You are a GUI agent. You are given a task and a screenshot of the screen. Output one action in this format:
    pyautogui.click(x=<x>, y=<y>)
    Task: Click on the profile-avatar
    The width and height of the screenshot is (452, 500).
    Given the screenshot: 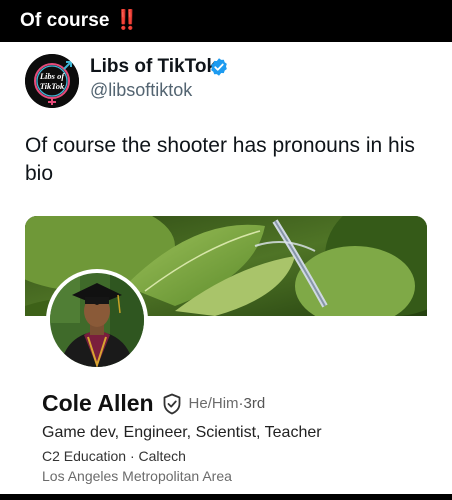 What is the action you would take?
    pyautogui.click(x=97, y=320)
    